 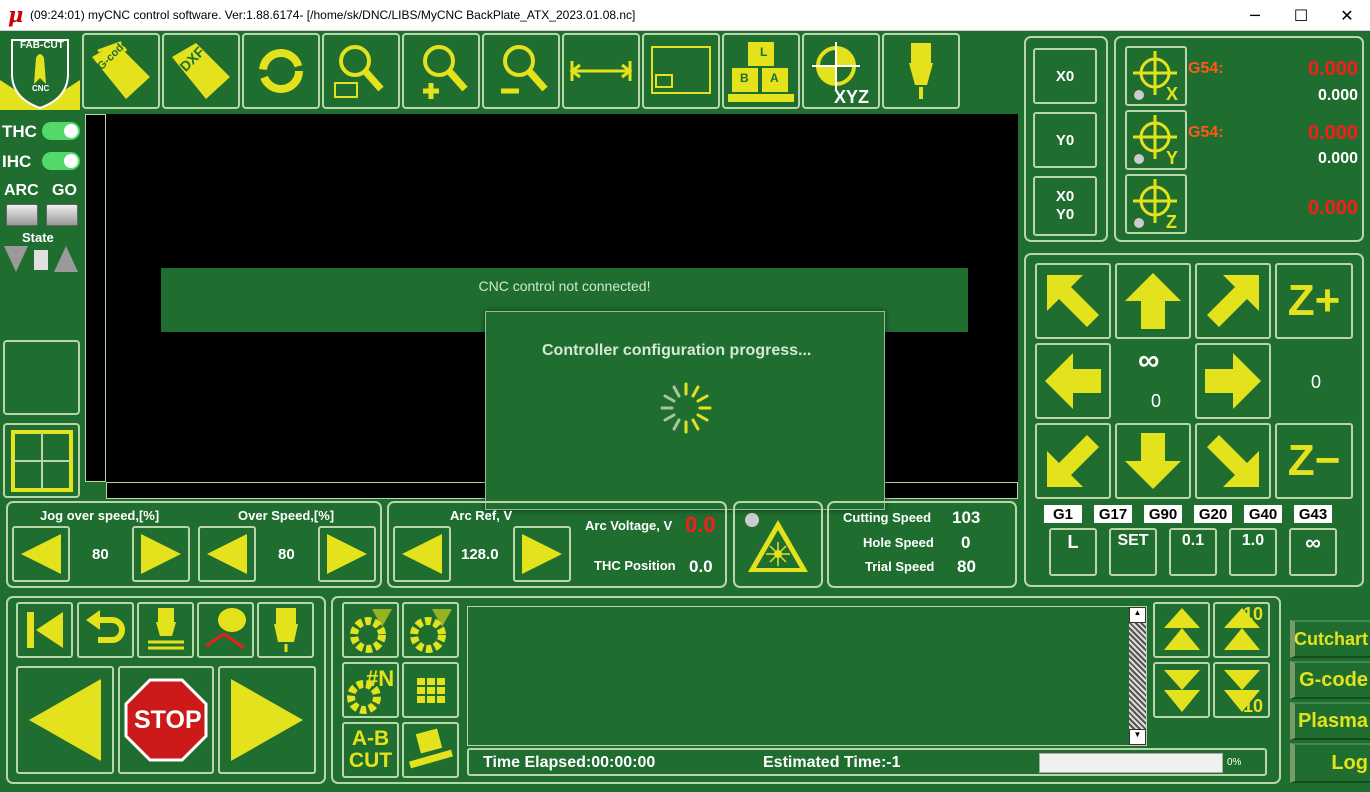 What do you see at coordinates (165, 630) in the screenshot?
I see `torch-height-button` at bounding box center [165, 630].